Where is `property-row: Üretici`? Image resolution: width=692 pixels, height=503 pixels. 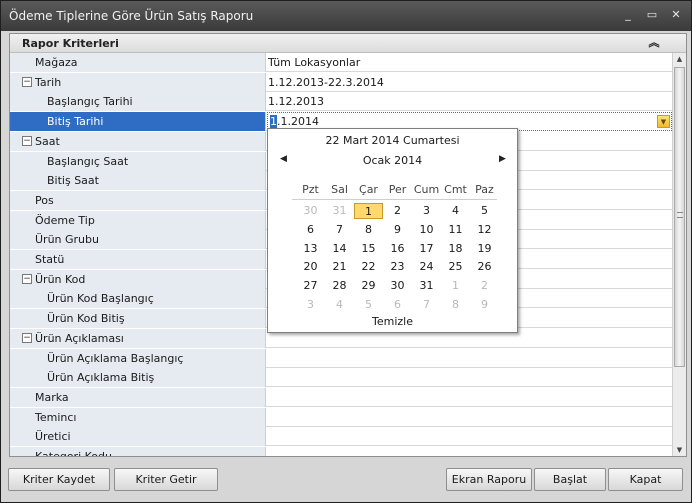 property-row: Üretici is located at coordinates (341, 436).